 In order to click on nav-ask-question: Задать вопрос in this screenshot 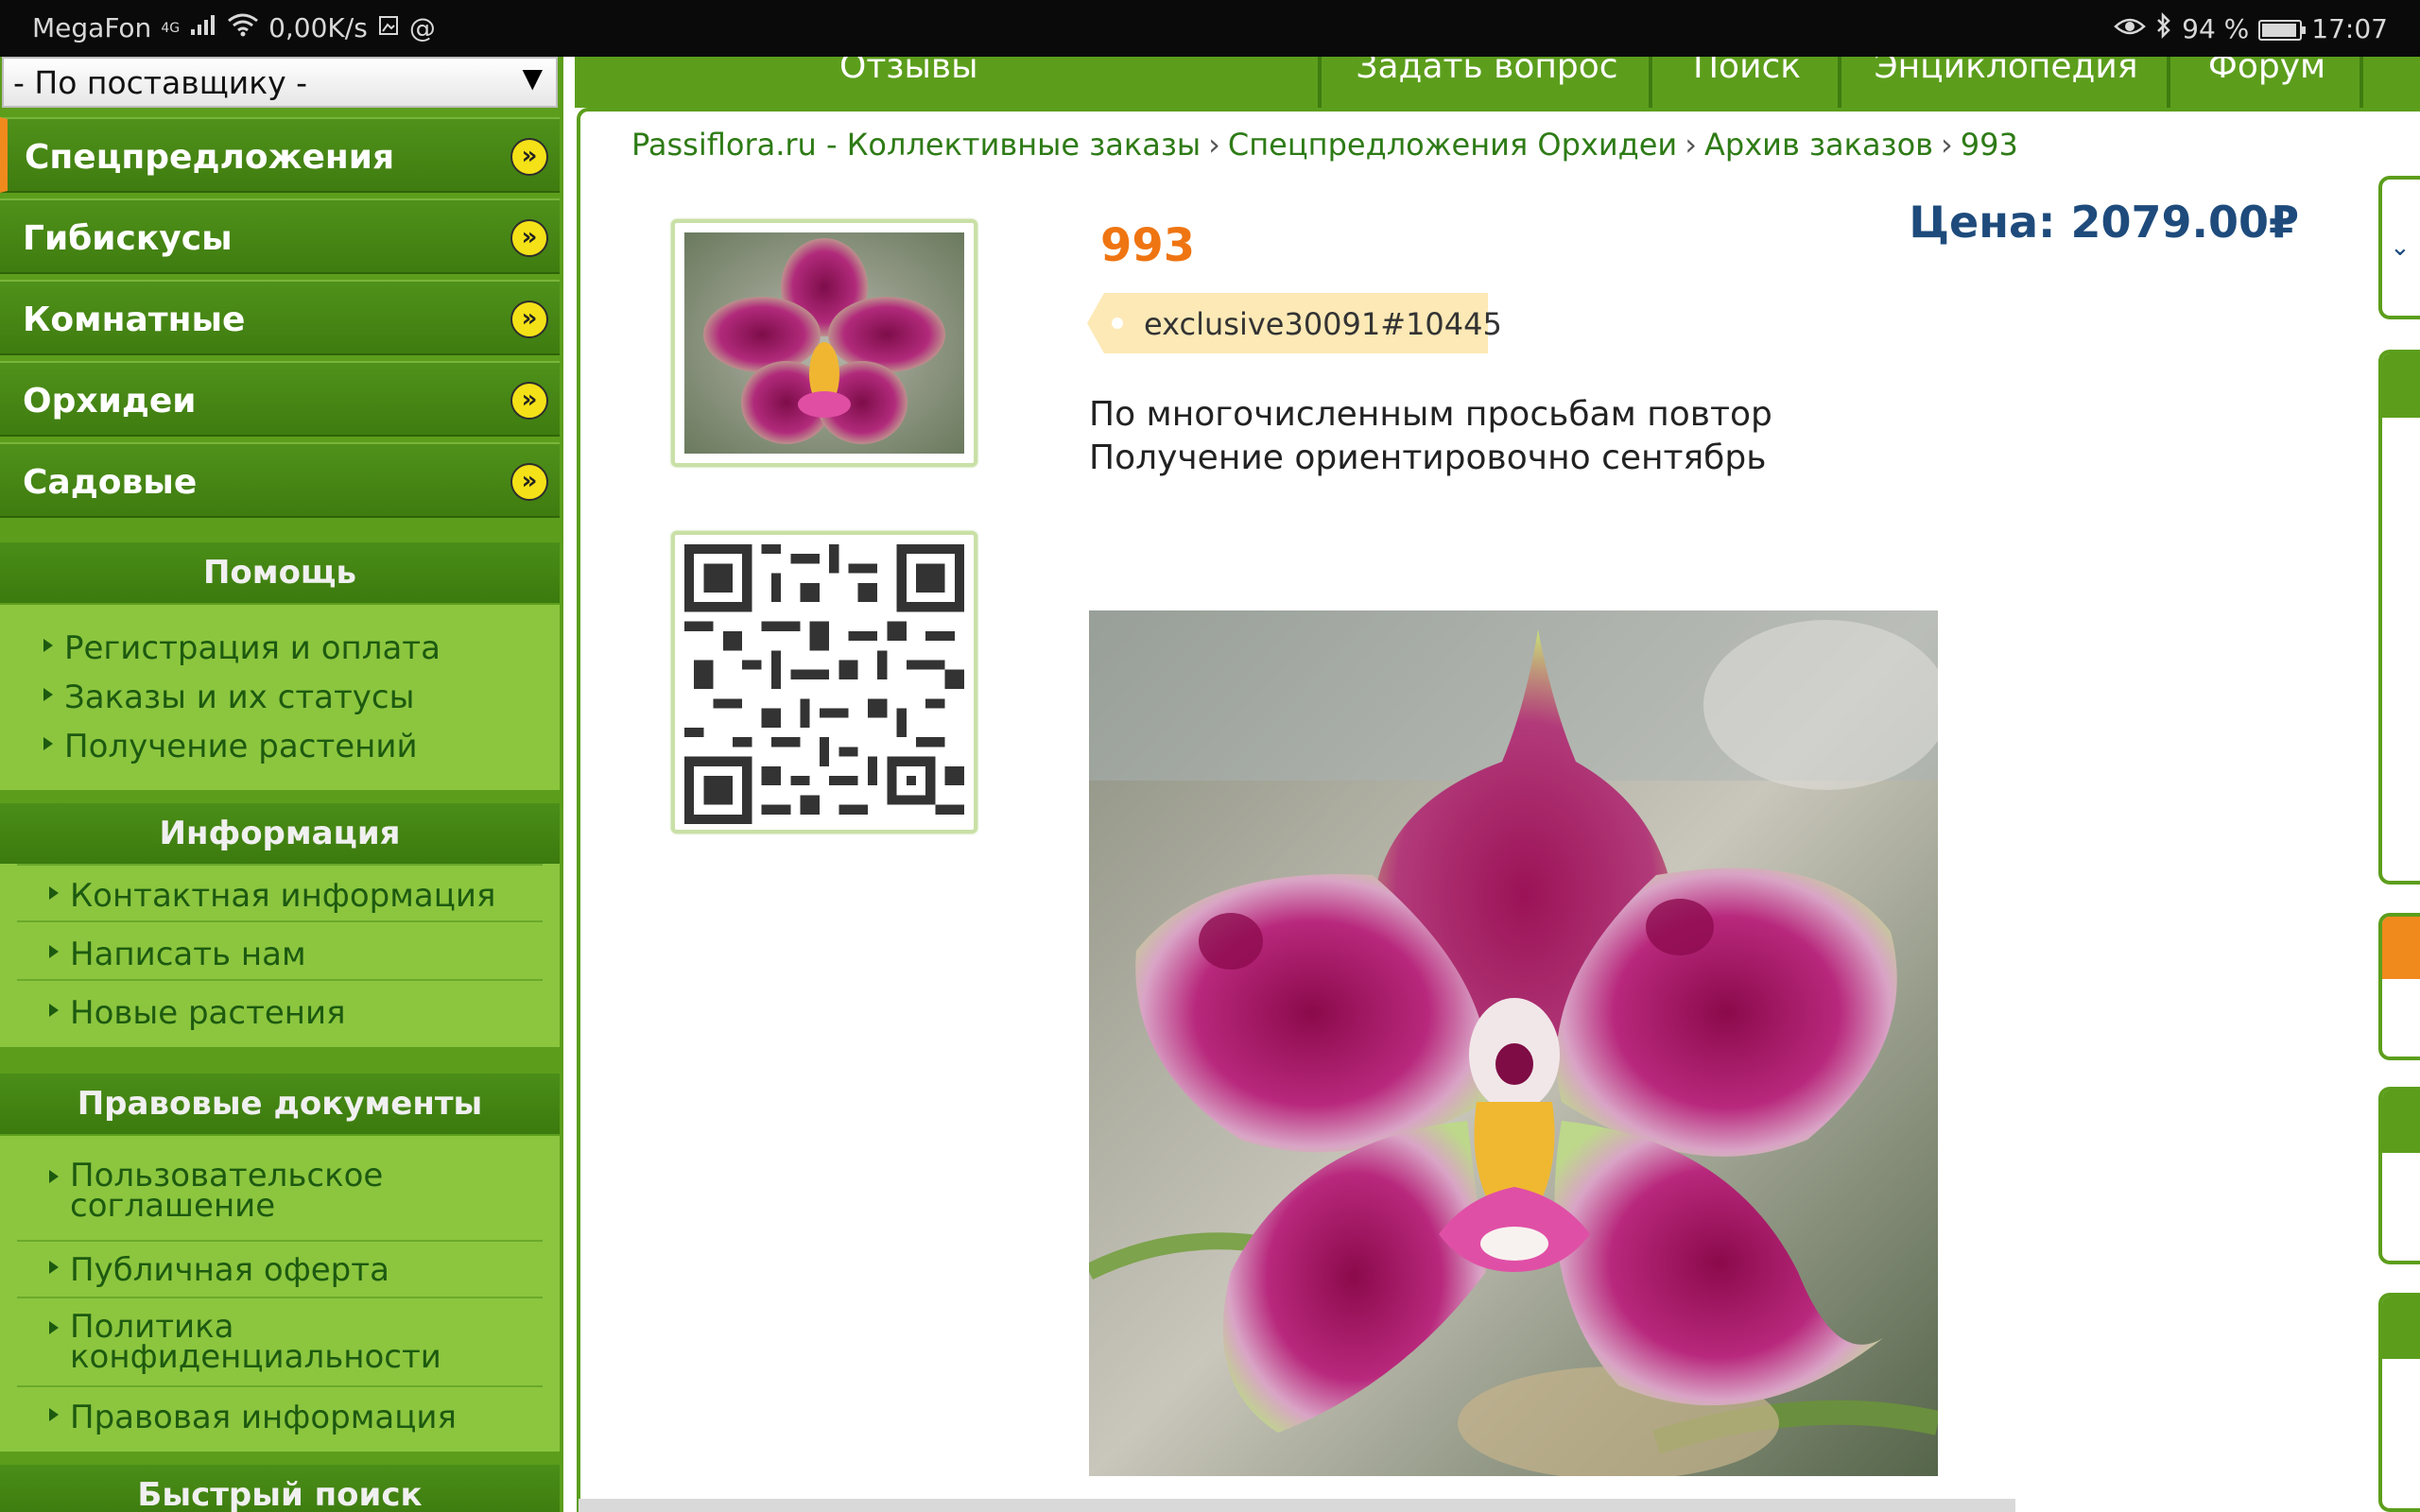, I will do `click(1488, 82)`.